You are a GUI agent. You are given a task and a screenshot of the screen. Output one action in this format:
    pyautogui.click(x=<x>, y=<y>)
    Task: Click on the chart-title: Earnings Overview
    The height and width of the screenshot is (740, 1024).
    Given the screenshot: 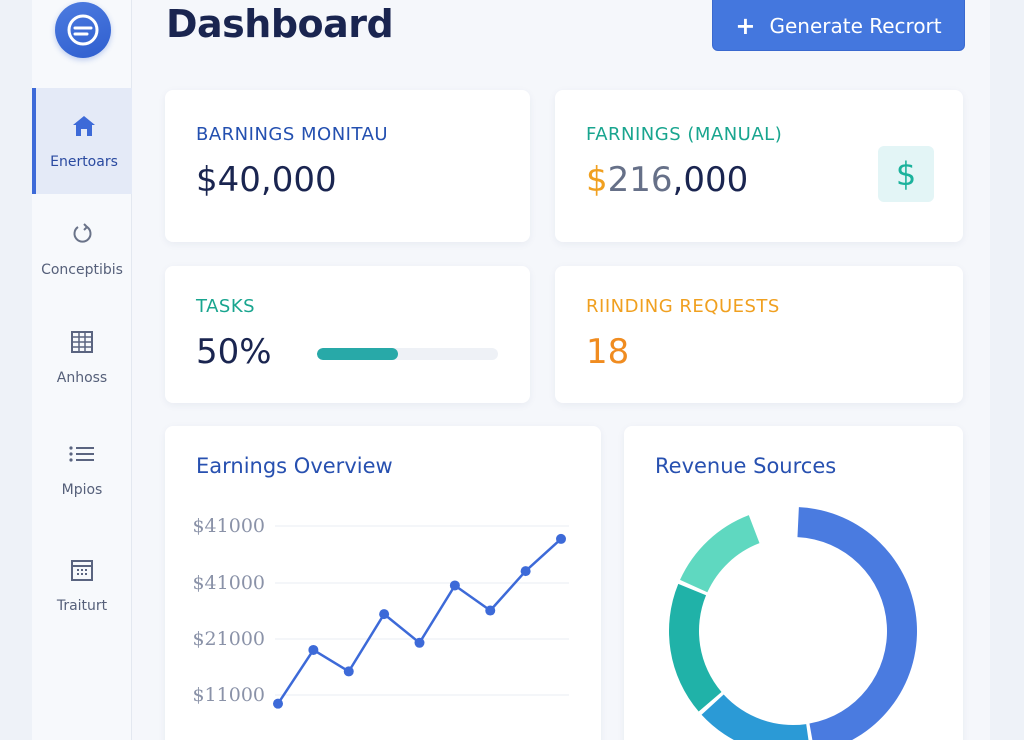 What is the action you would take?
    pyautogui.click(x=294, y=466)
    